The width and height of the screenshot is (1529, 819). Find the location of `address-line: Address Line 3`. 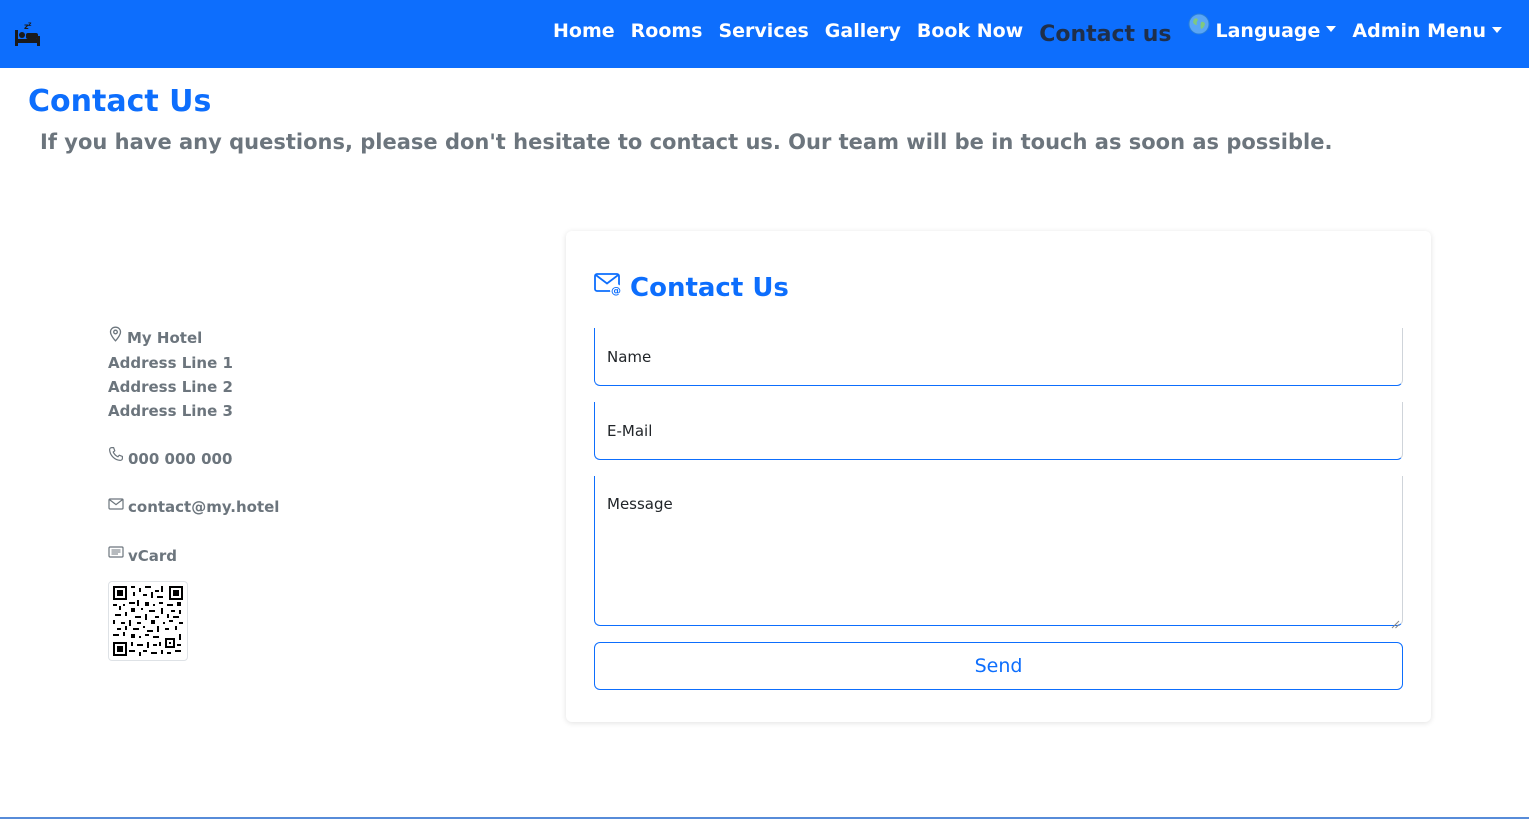

address-line: Address Line 3 is located at coordinates (170, 410).